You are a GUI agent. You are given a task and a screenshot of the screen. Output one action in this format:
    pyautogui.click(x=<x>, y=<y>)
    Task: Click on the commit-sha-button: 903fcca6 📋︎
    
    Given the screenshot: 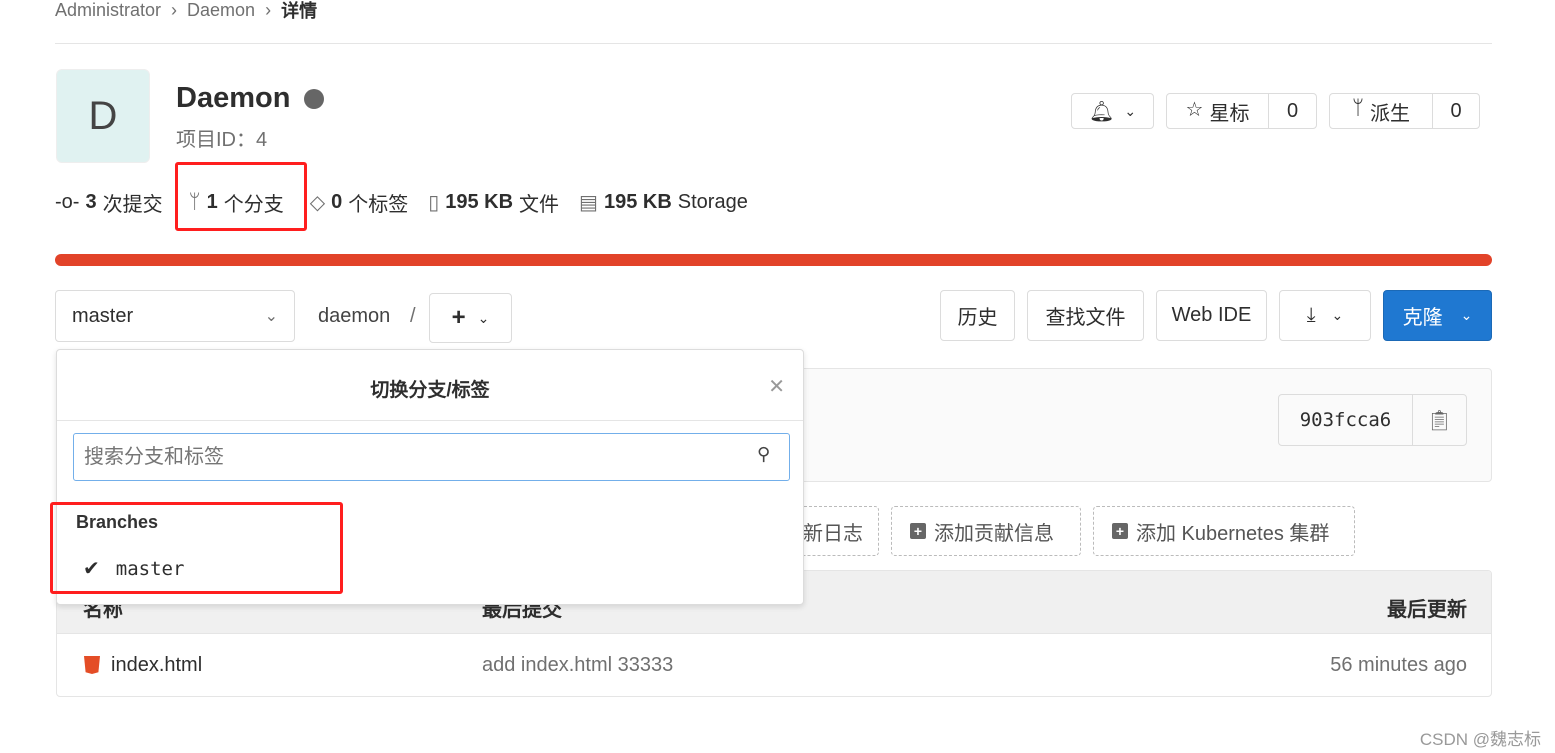 What is the action you would take?
    pyautogui.click(x=1372, y=420)
    